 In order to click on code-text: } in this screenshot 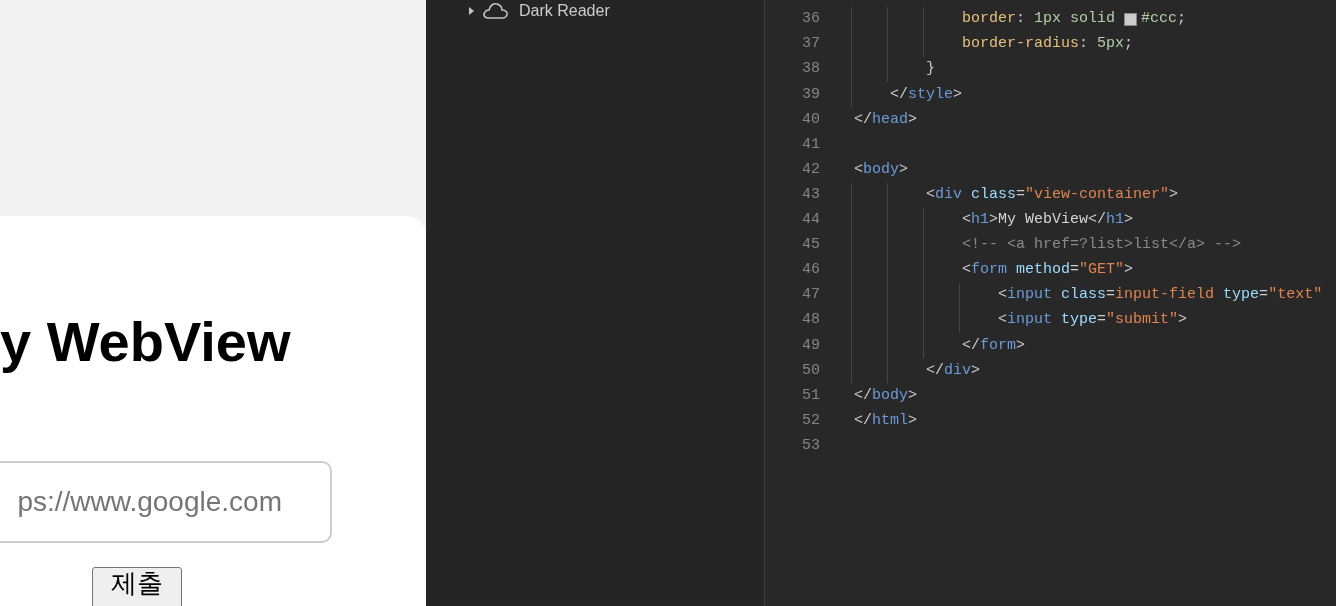, I will do `click(930, 69)`.